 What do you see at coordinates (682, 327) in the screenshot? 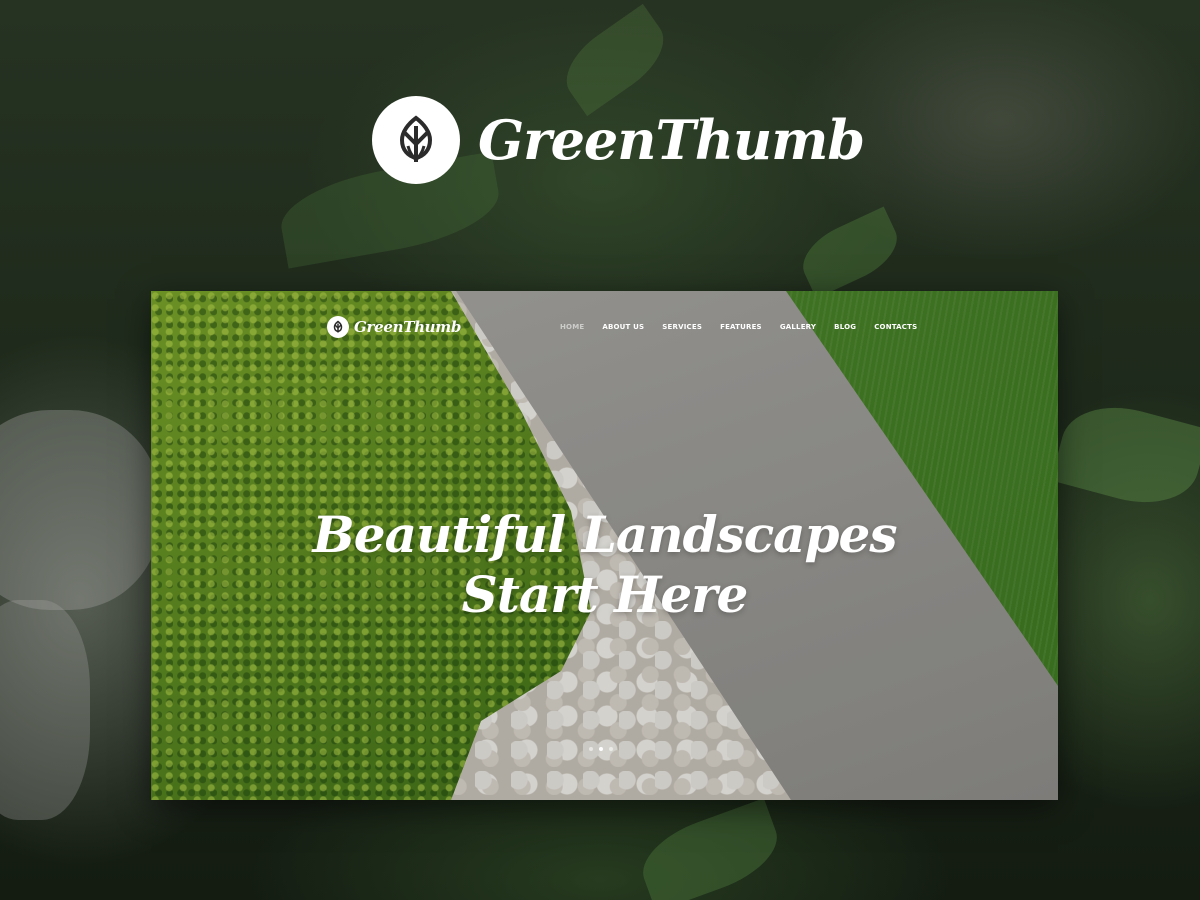
I see `nav-item-services: SERVICES` at bounding box center [682, 327].